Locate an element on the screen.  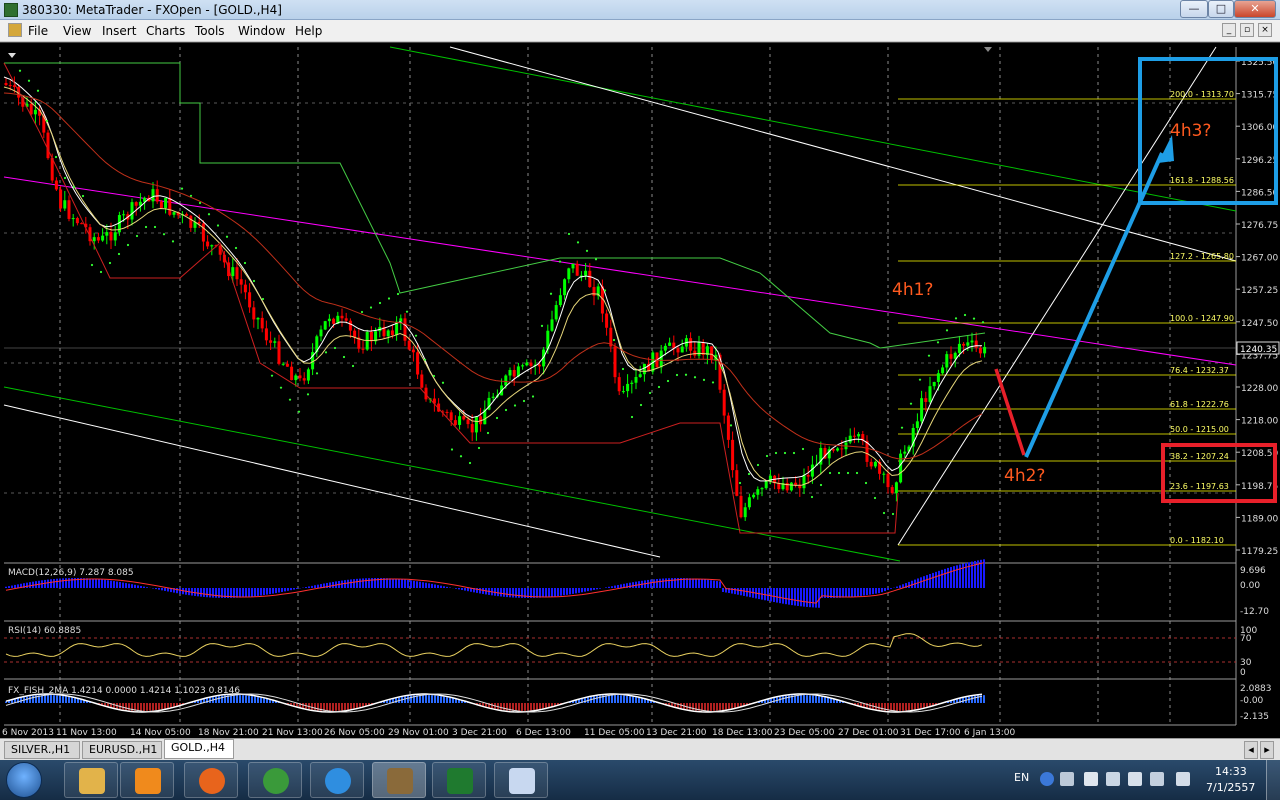
mdi-minimize-button: _ is located at coordinates (1229, 30).